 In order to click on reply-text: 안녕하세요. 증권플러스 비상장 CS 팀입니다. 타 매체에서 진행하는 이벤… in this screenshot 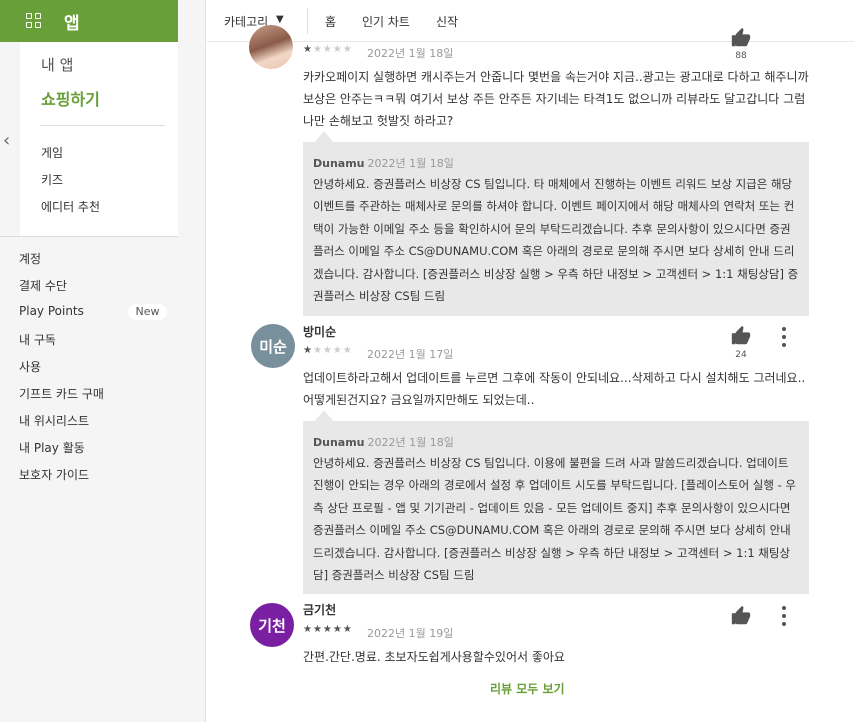, I will do `click(556, 240)`.